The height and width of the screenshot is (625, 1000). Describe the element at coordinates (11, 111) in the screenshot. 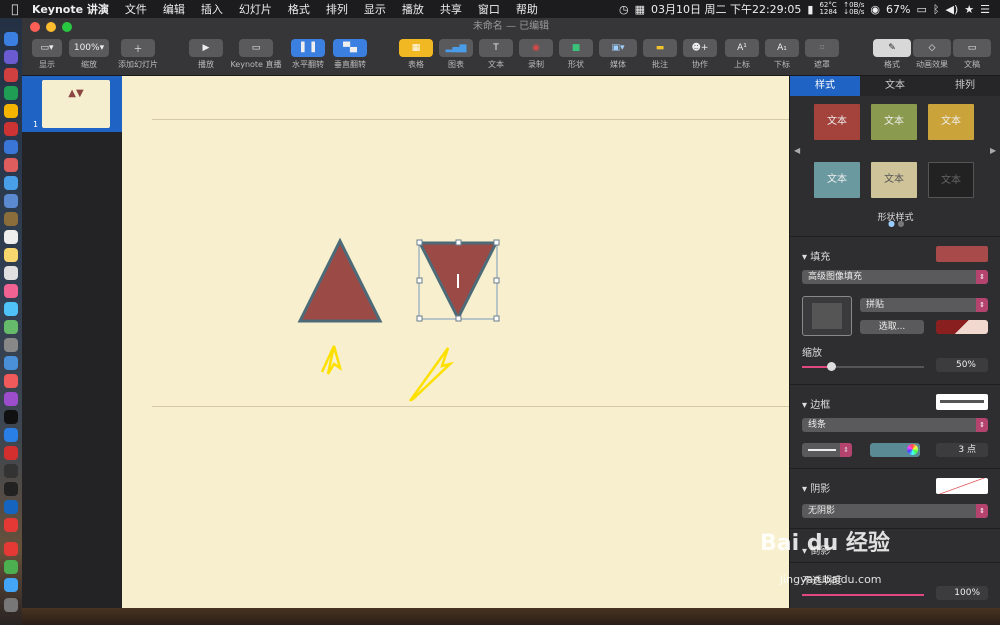

I see `chrome-icon` at that location.